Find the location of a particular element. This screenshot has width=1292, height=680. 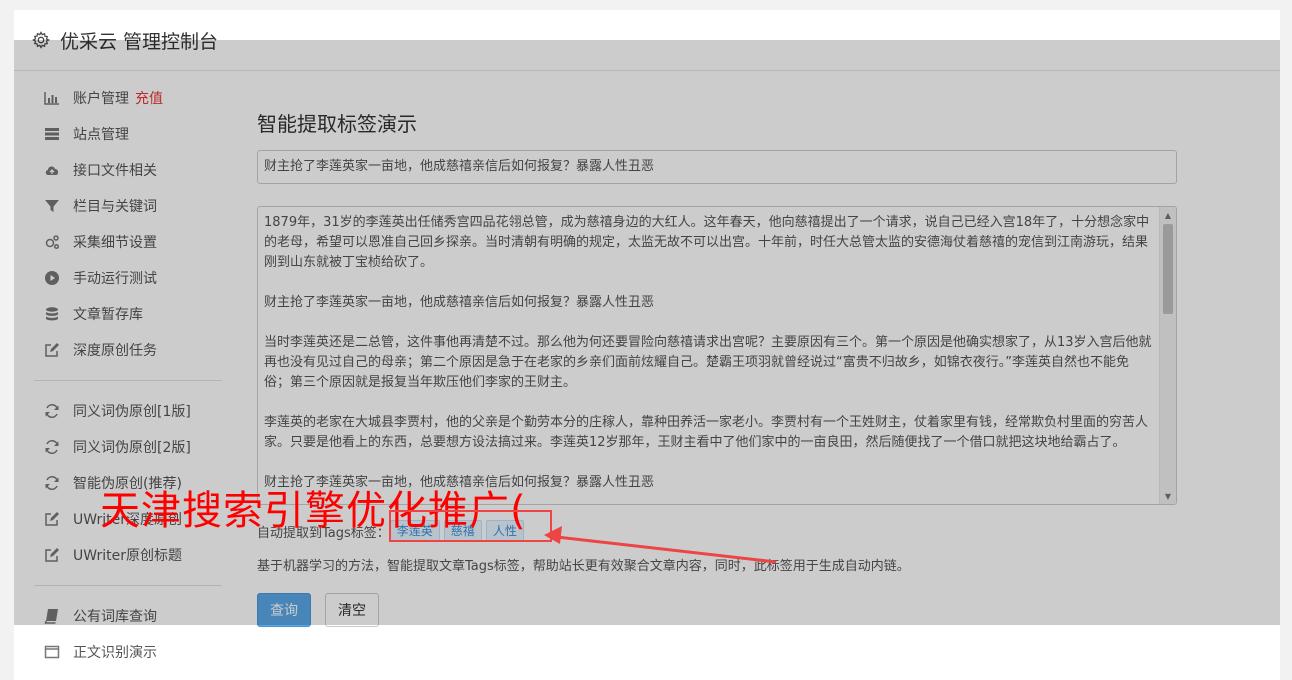

database-icon is located at coordinates (52, 314).